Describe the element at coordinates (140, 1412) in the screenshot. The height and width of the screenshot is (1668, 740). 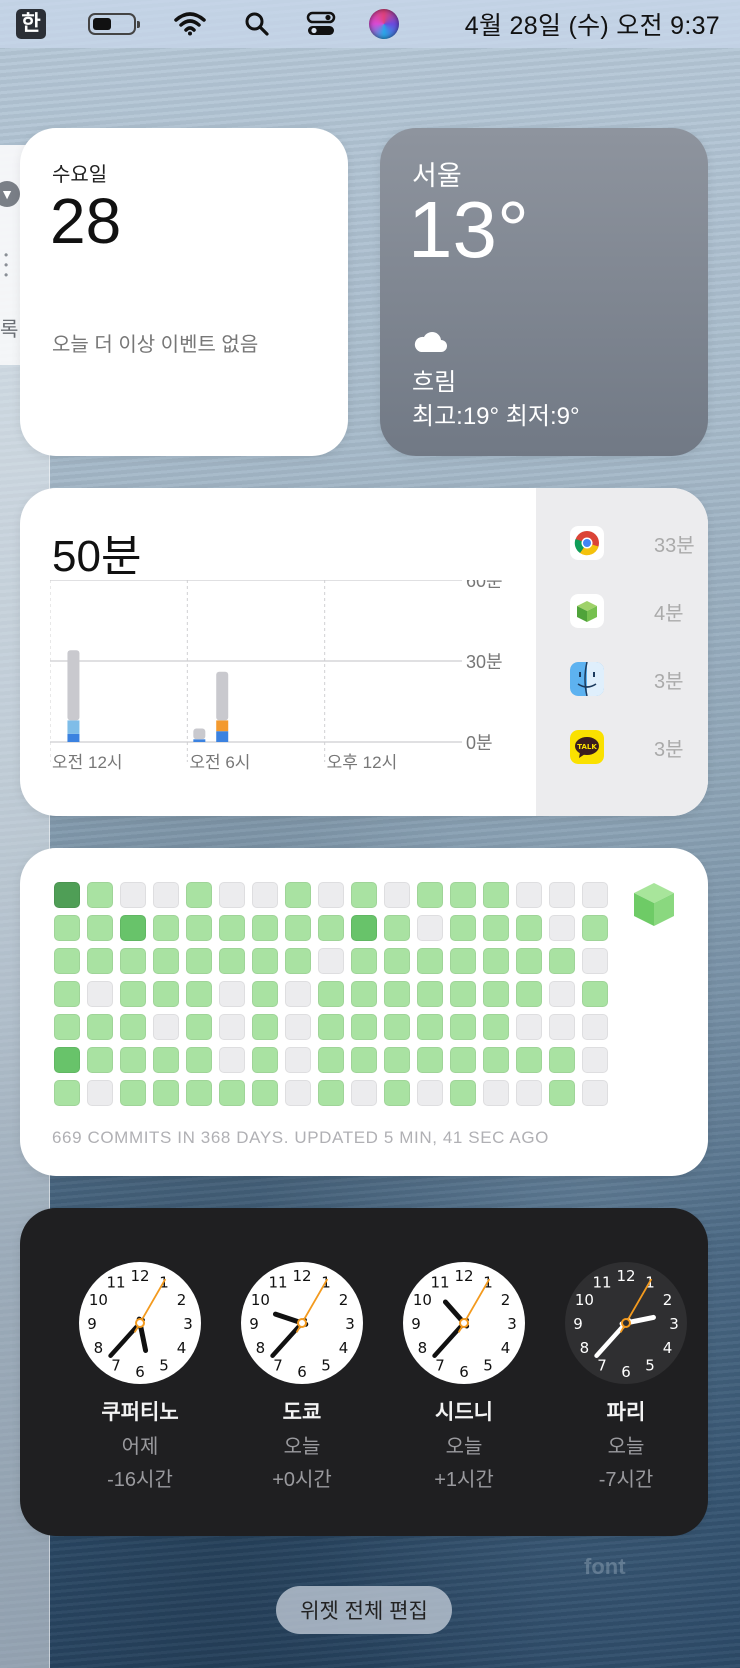
I see `clock-city: 쿠퍼티노` at that location.